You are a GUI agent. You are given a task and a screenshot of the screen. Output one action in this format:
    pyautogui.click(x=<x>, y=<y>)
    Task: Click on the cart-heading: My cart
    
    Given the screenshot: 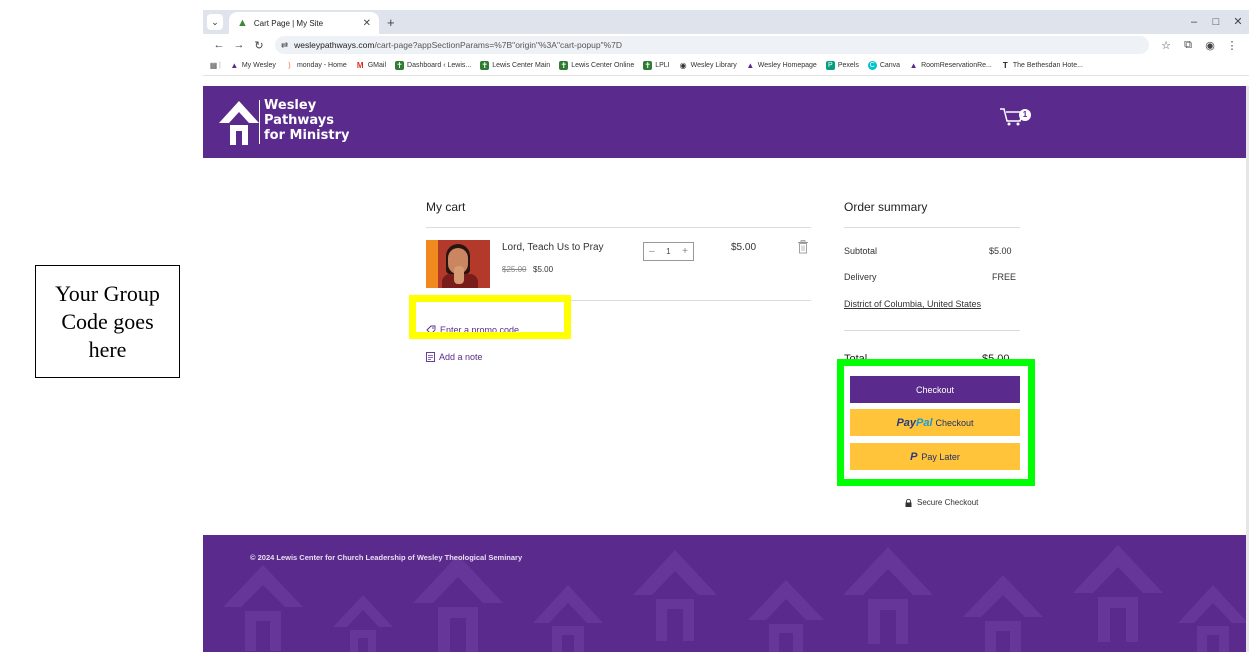 What is the action you would take?
    pyautogui.click(x=446, y=207)
    